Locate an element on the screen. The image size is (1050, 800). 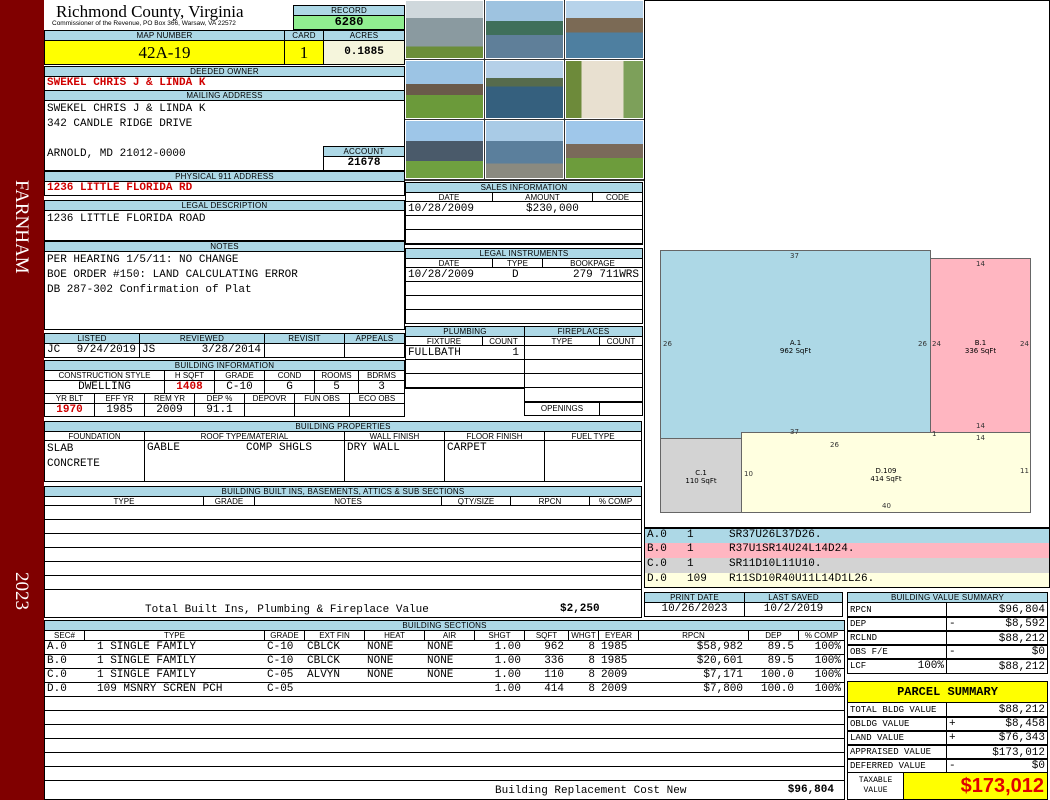
sketch-area-d: D.109 414 SqFt is located at coordinates (886, 472).